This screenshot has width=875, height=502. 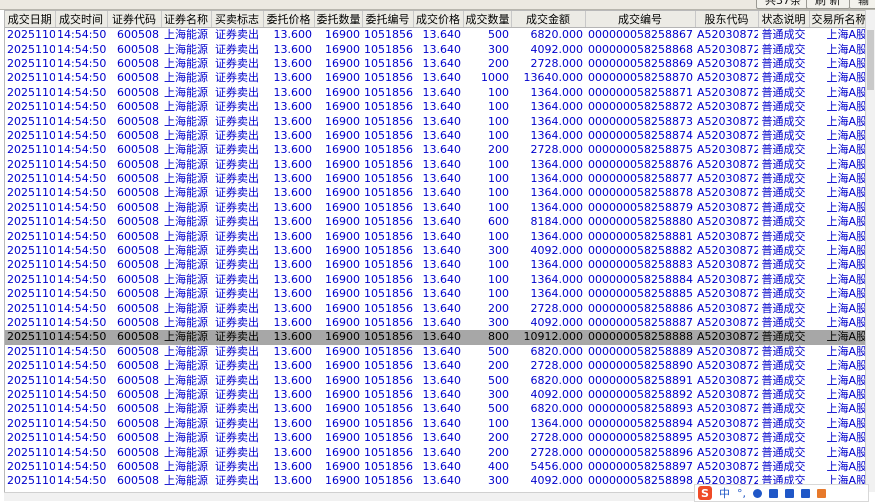 What do you see at coordinates (640, 409) in the screenshot?
I see `cell-fill-no: 000000058258893` at bounding box center [640, 409].